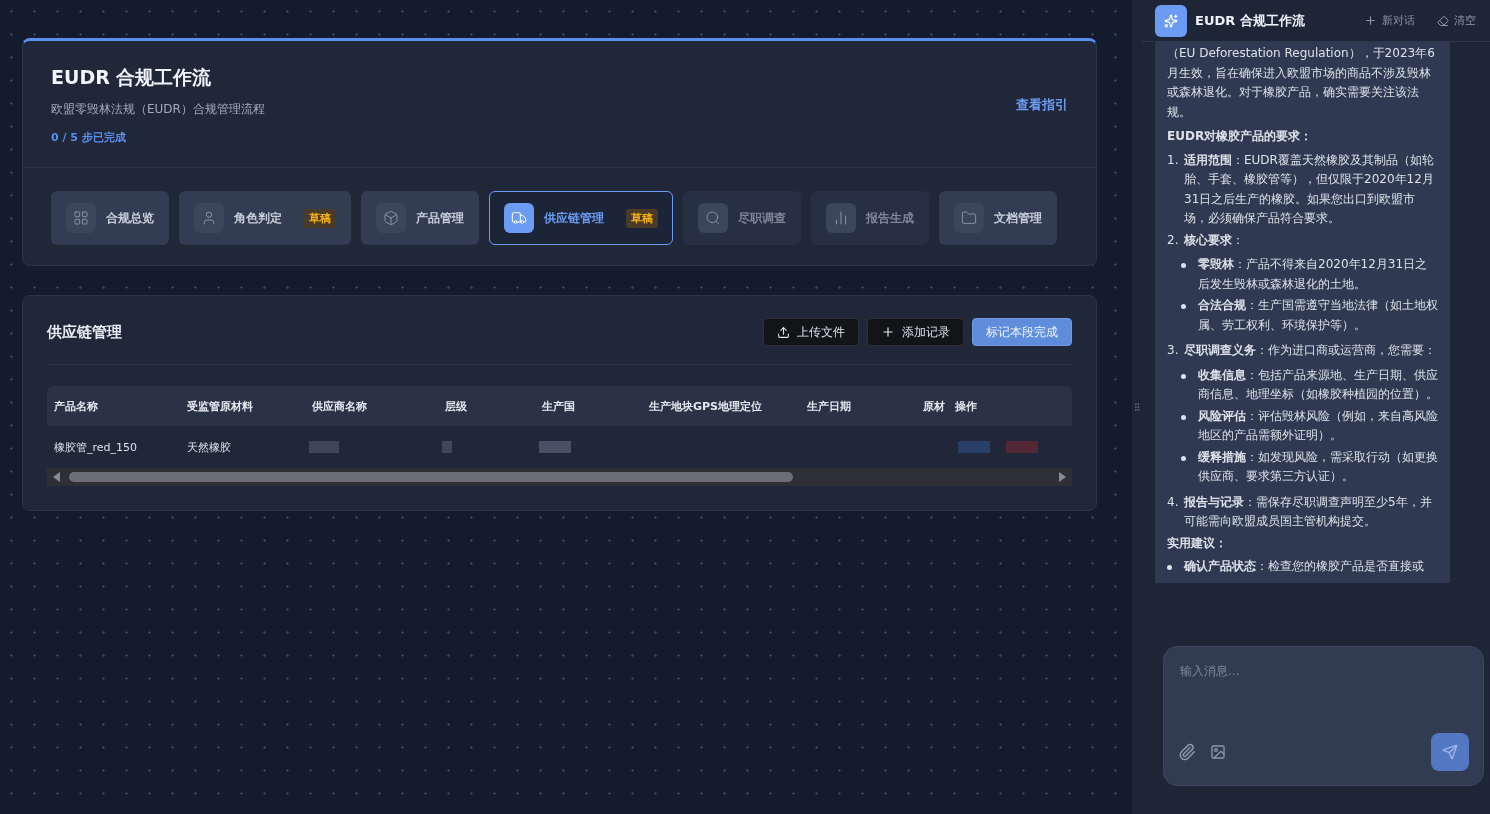 Image resolution: width=1490 pixels, height=814 pixels. What do you see at coordinates (76, 406) in the screenshot?
I see `column-header: 产品名称` at bounding box center [76, 406].